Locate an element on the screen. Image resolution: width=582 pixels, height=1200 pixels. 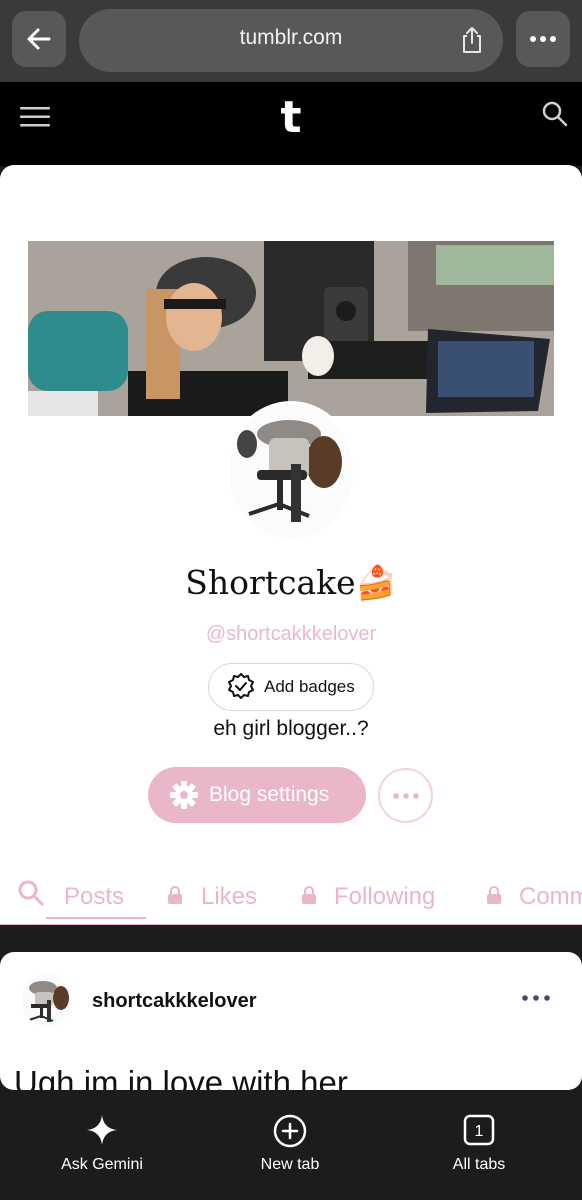
tab-following: Following is located at coordinates (384, 897).